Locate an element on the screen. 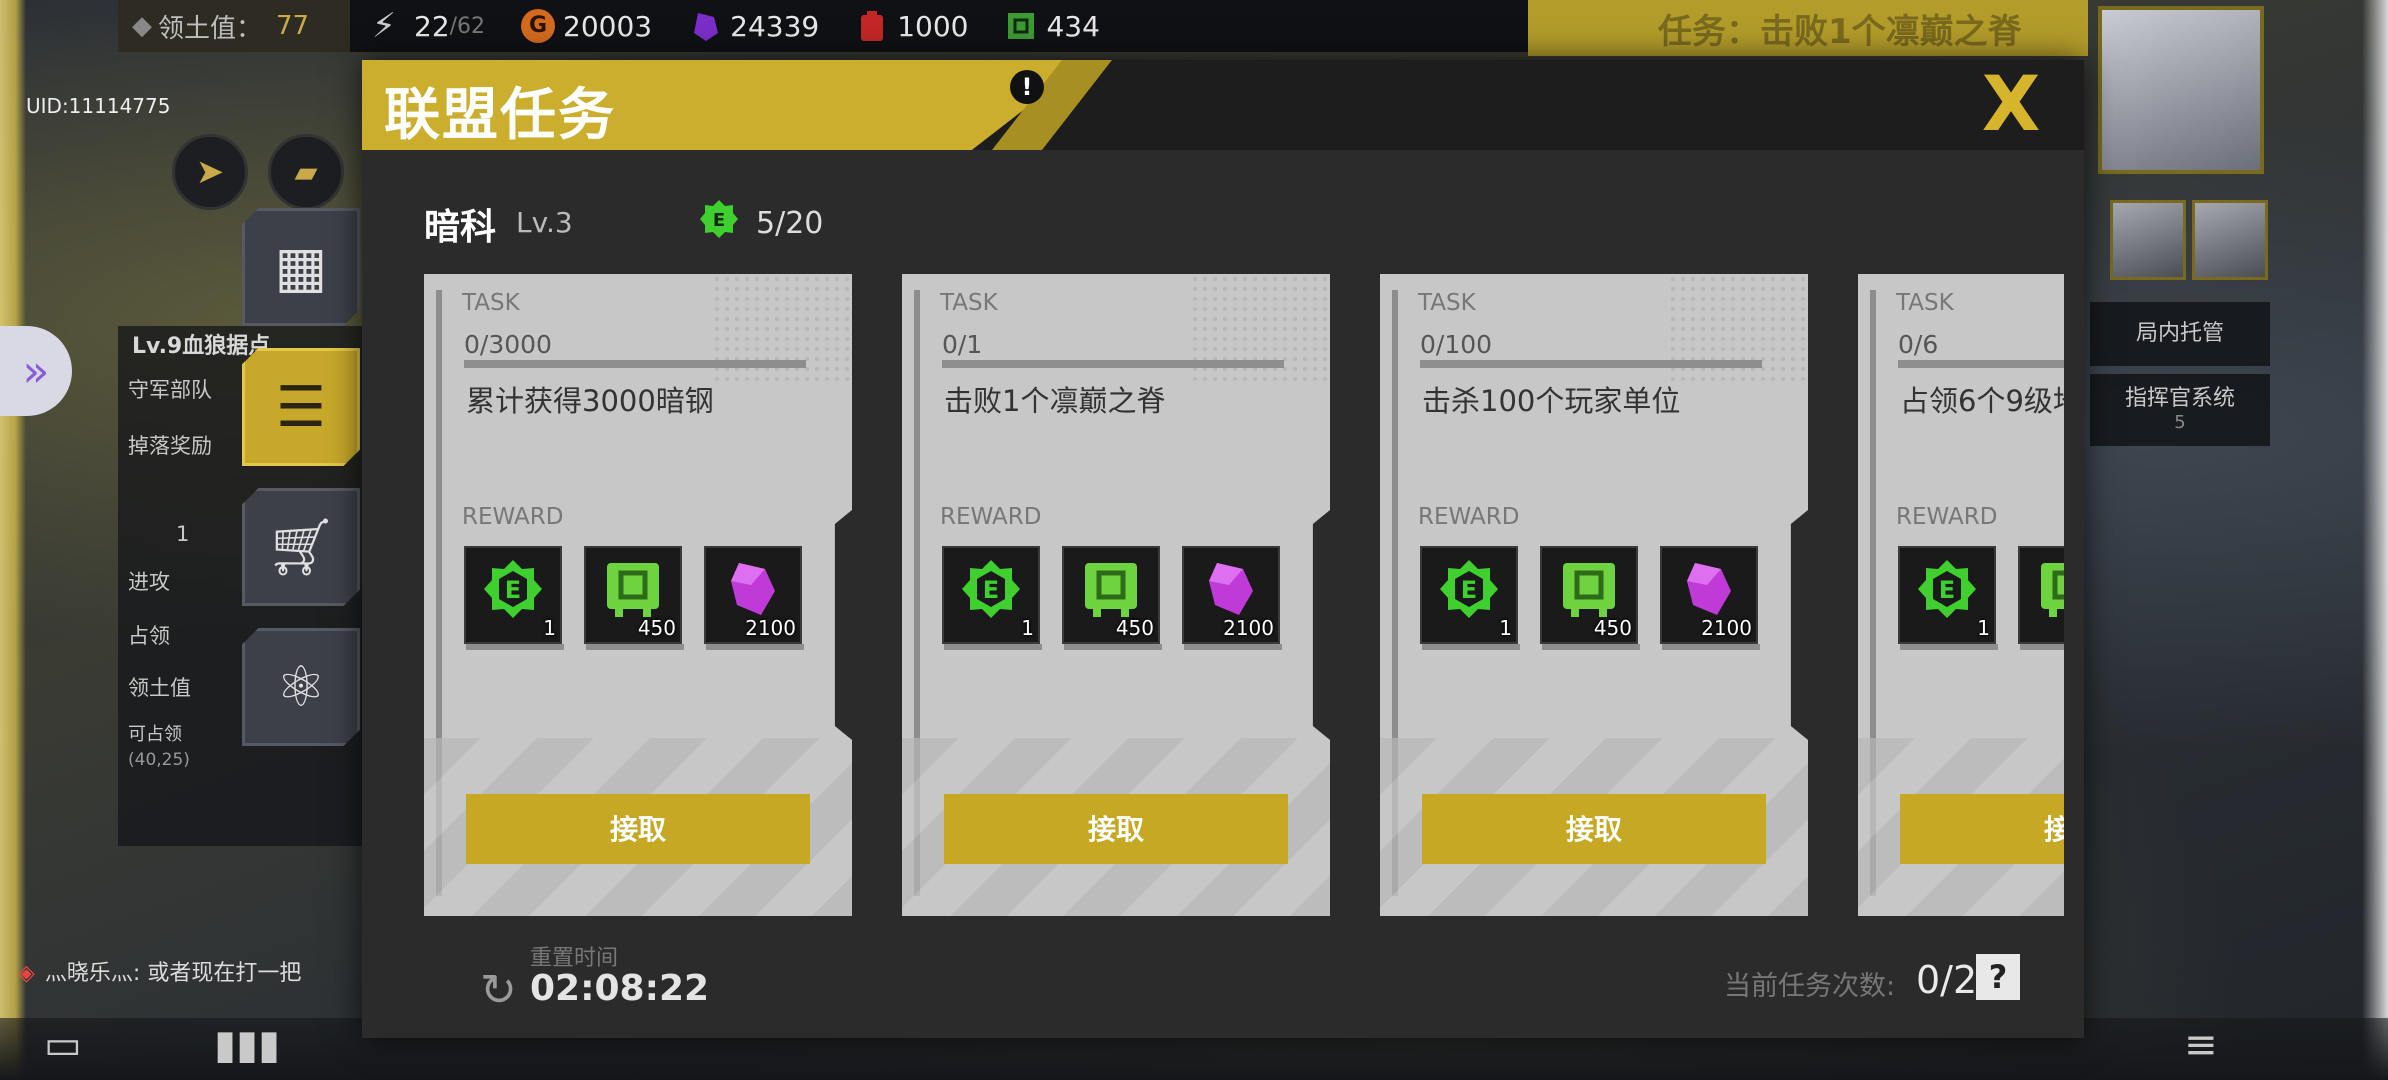 The height and width of the screenshot is (1080, 2388). alliance-task-button: ☰ is located at coordinates (301, 407).